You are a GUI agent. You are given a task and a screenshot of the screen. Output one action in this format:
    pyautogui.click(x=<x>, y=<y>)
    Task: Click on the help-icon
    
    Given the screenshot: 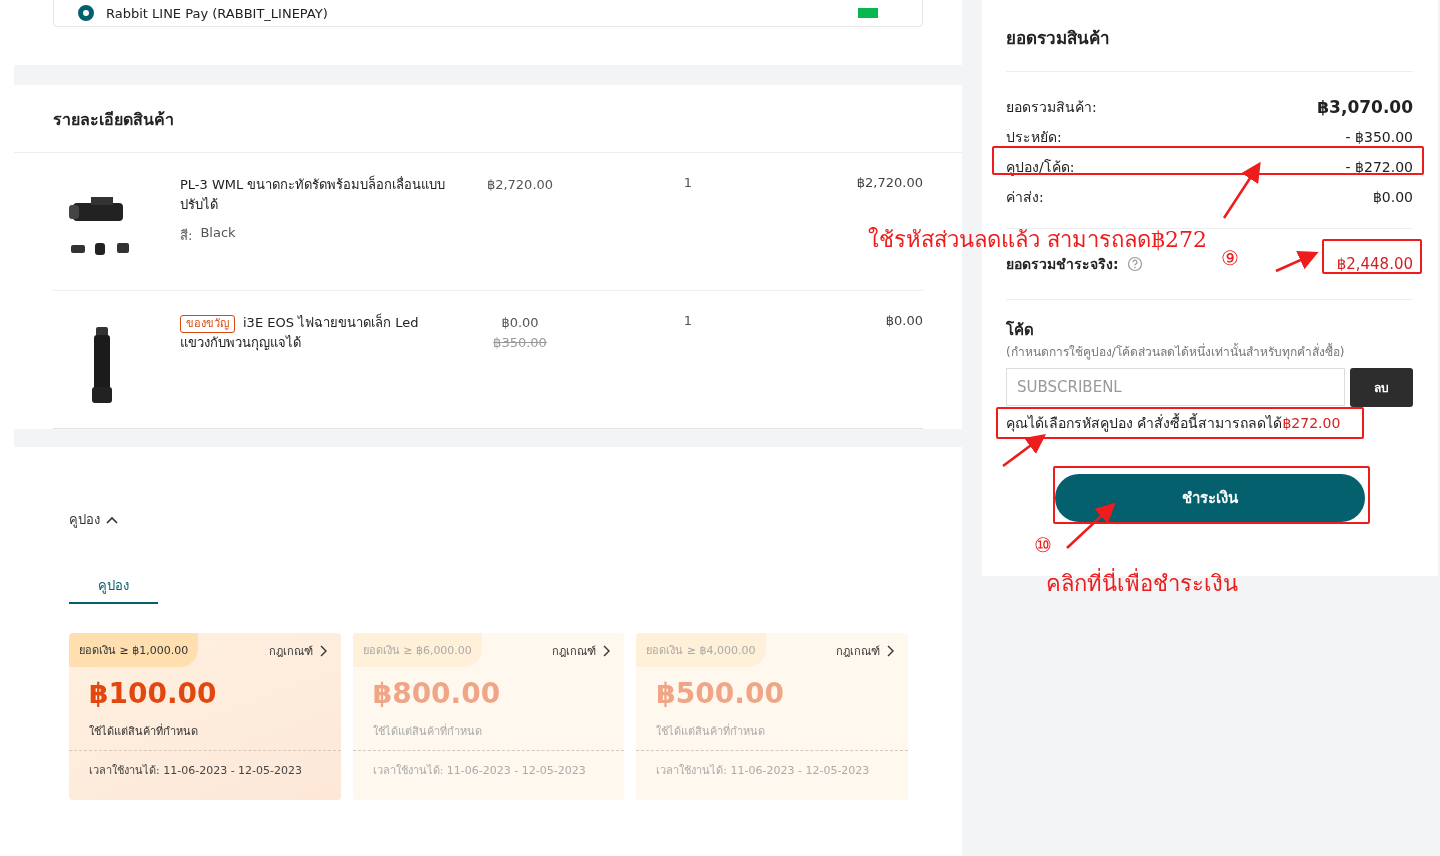 What is the action you would take?
    pyautogui.click(x=1134, y=264)
    